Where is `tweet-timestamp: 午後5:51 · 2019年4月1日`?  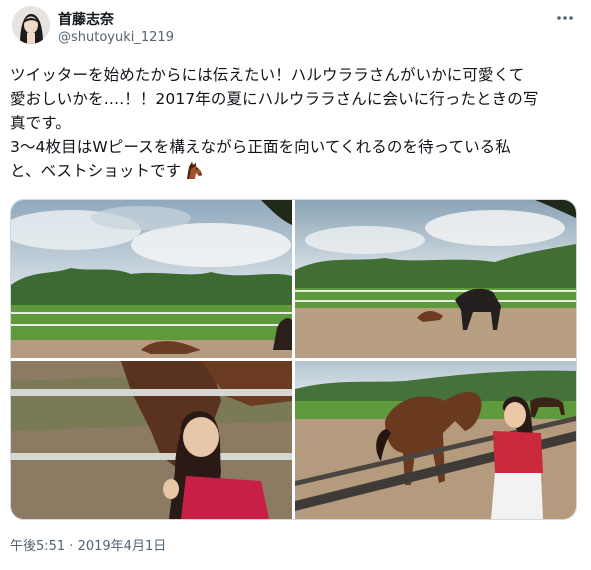
tweet-timestamp: 午後5:51 · 2019年4月1日 is located at coordinates (88, 544).